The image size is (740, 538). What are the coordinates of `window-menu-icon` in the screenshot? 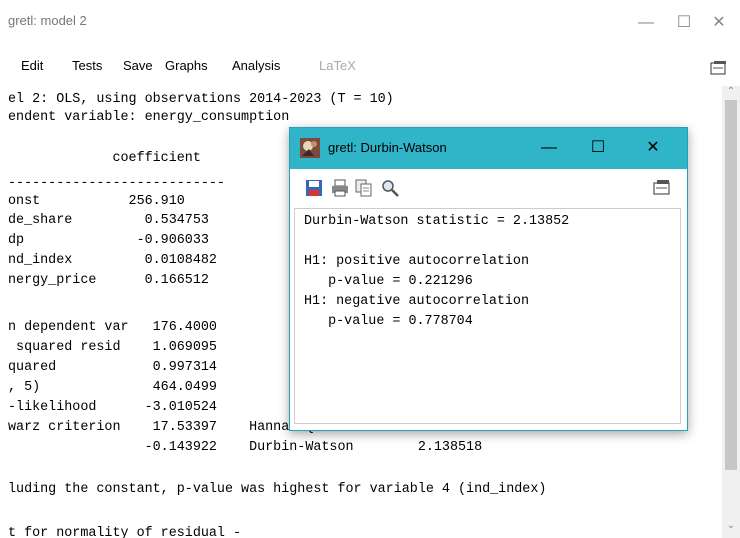 It's located at (662, 188).